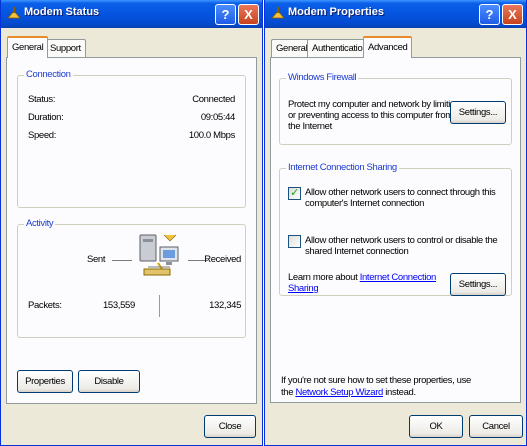  What do you see at coordinates (119, 305) in the screenshot?
I see `packets-sent-value: 153,559` at bounding box center [119, 305].